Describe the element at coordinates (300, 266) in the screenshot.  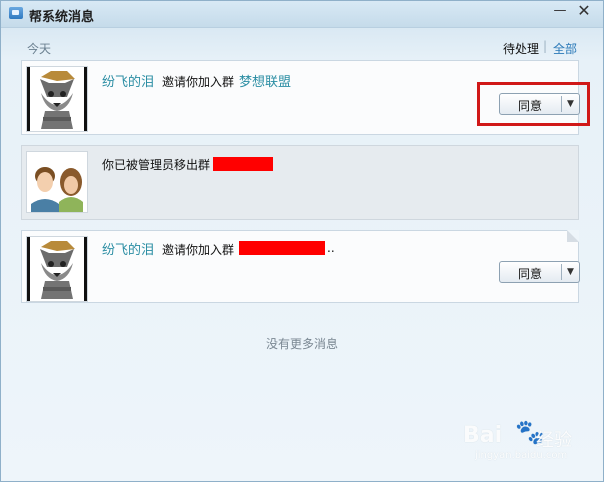
I see `message-card: 纷飞的泪 邀请你加入群 .. 同意 ▼` at that location.